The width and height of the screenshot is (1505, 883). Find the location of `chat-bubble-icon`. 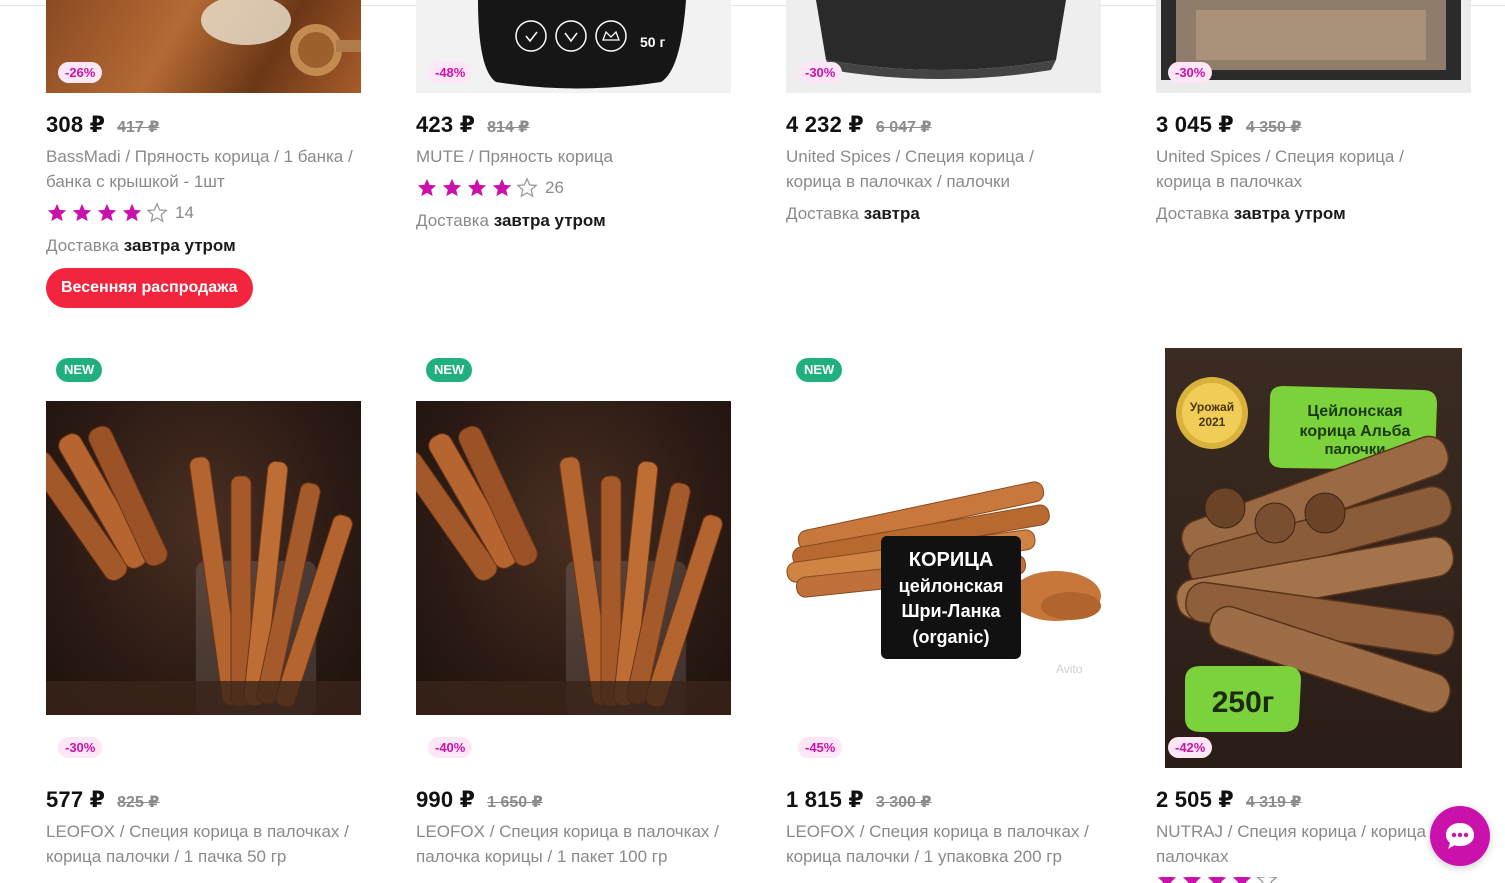

chat-bubble-icon is located at coordinates (1460, 836).